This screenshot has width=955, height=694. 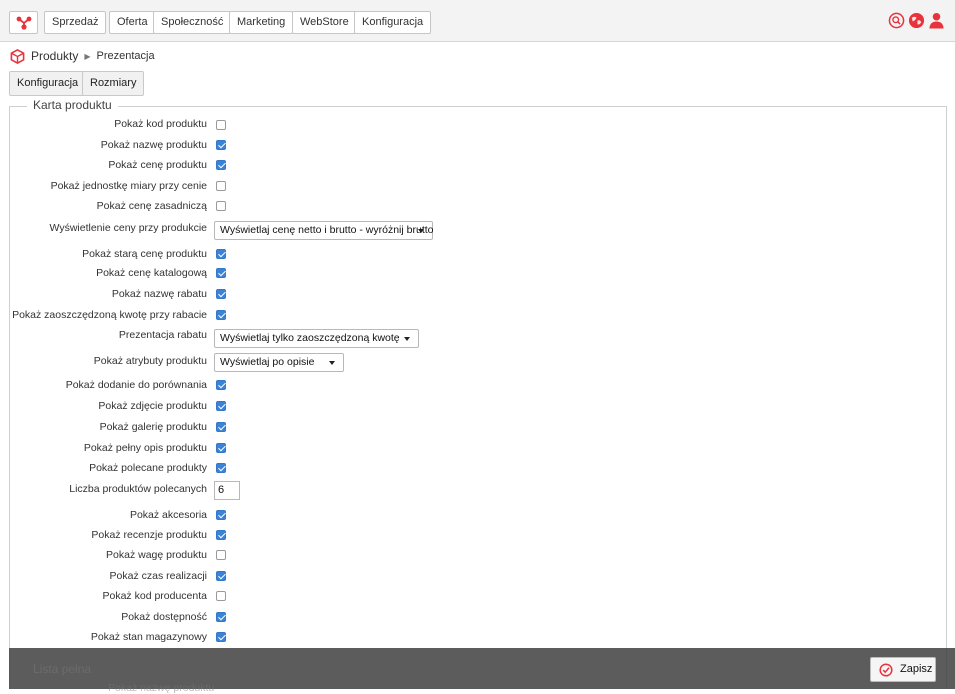 I want to click on checkbox-pokaz-zdjecie-produktu, so click(x=221, y=406).